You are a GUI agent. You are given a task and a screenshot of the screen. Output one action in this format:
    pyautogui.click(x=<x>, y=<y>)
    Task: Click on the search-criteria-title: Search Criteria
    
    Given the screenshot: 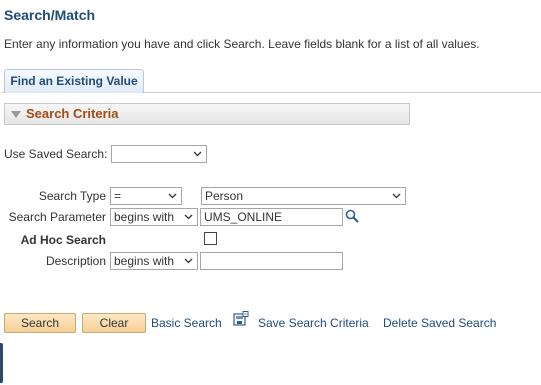 What is the action you would take?
    pyautogui.click(x=72, y=113)
    